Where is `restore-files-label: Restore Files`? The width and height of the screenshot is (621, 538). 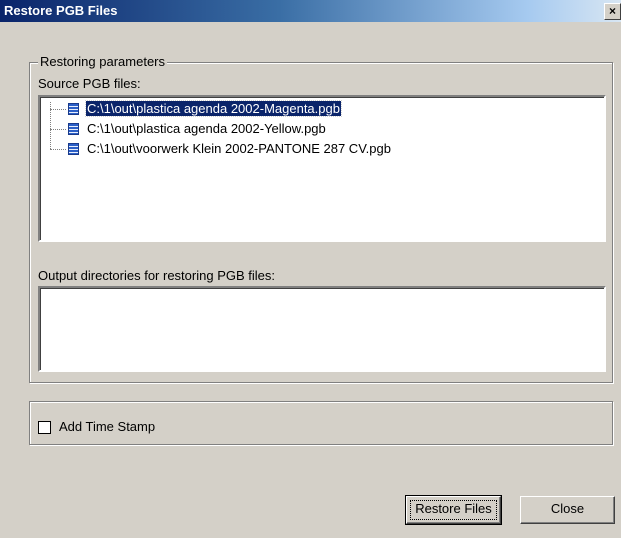
restore-files-label: Restore Files is located at coordinates (453, 508).